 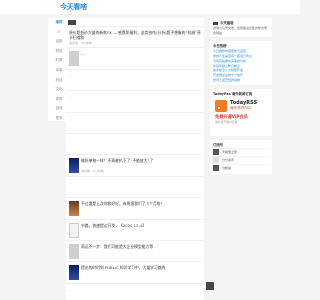 I want to click on rss-brand-sub: 海外资讯RSS, so click(x=241, y=108).